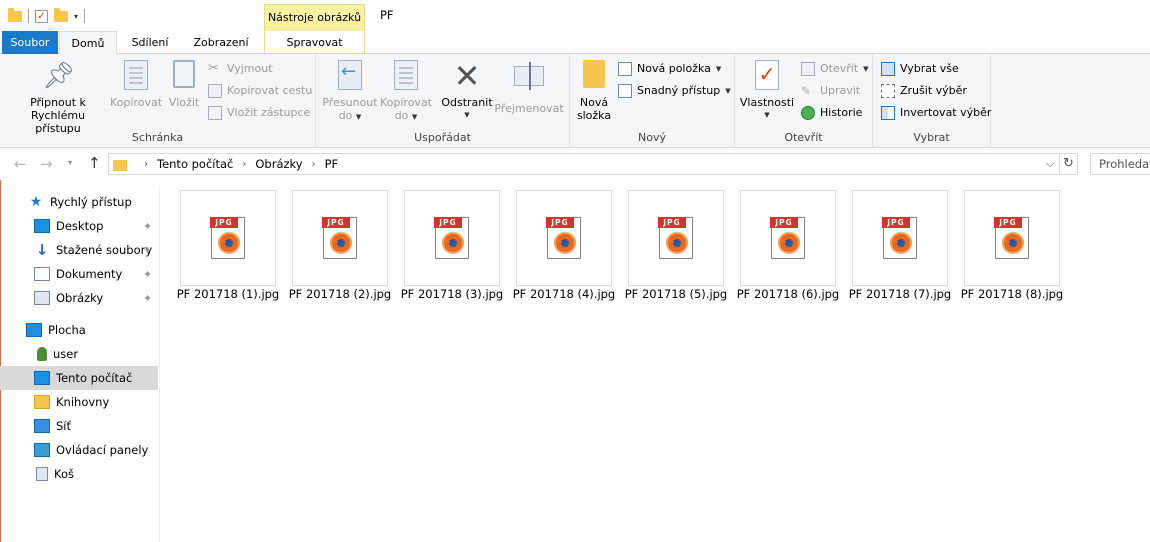  What do you see at coordinates (831, 113) in the screenshot?
I see `history-button: Historie` at bounding box center [831, 113].